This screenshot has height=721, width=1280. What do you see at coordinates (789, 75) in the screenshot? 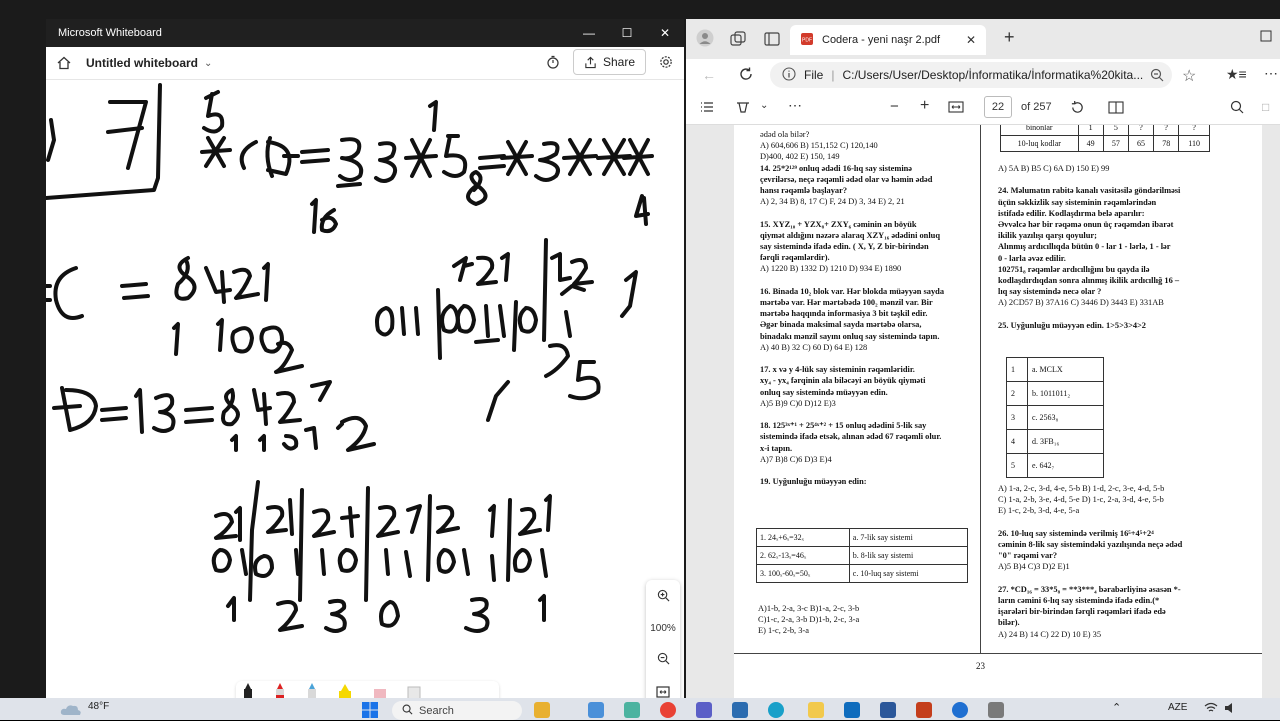
I see `info-icon` at bounding box center [789, 75].